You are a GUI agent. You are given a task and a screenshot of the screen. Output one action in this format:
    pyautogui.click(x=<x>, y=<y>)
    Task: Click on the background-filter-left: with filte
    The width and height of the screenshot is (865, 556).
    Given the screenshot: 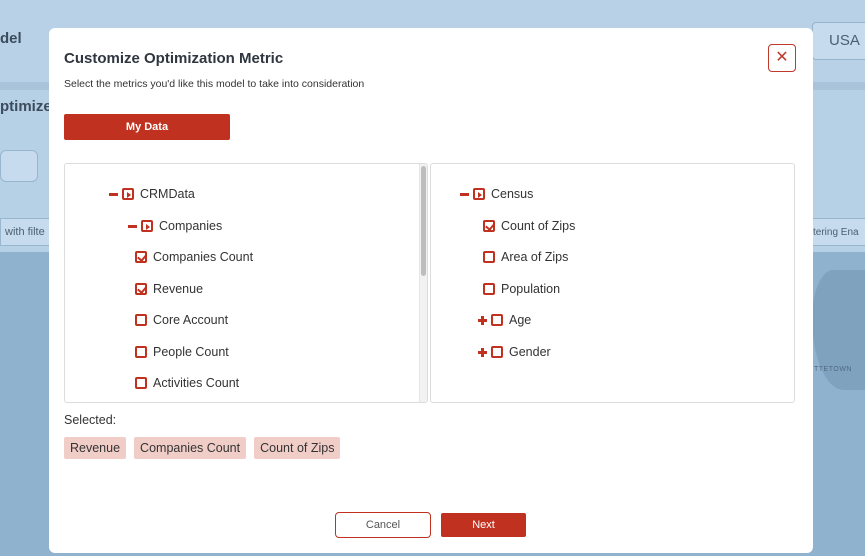 What is the action you would take?
    pyautogui.click(x=26, y=232)
    